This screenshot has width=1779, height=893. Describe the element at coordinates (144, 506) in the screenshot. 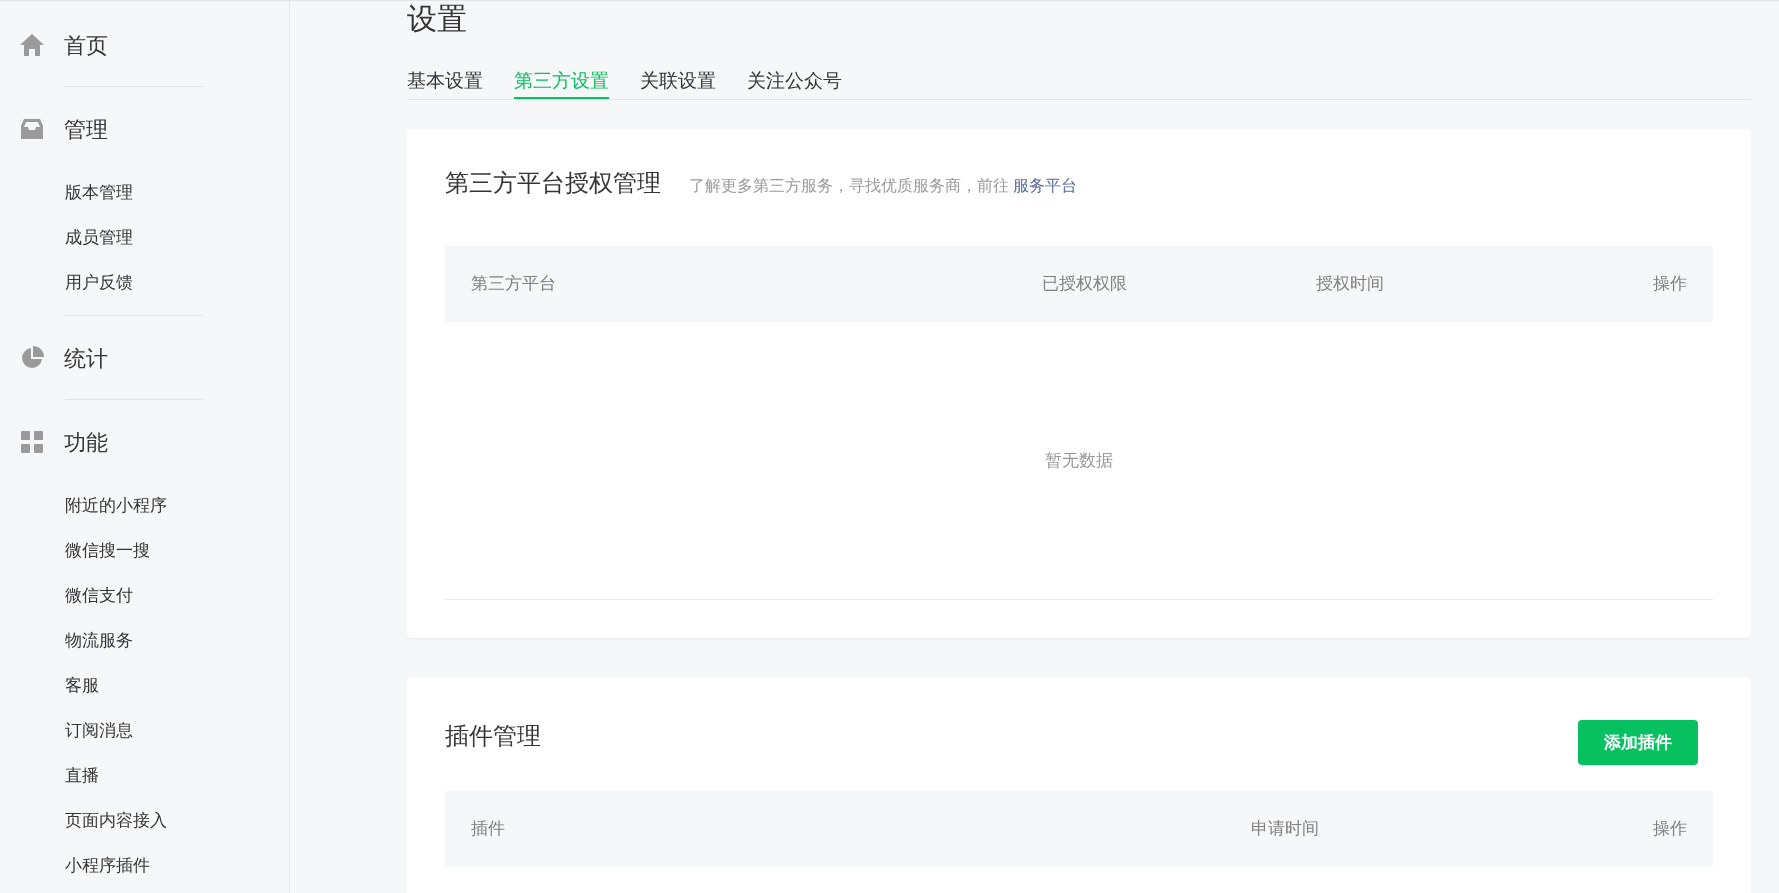

I see `sidebar-item: 附近的小程序` at that location.